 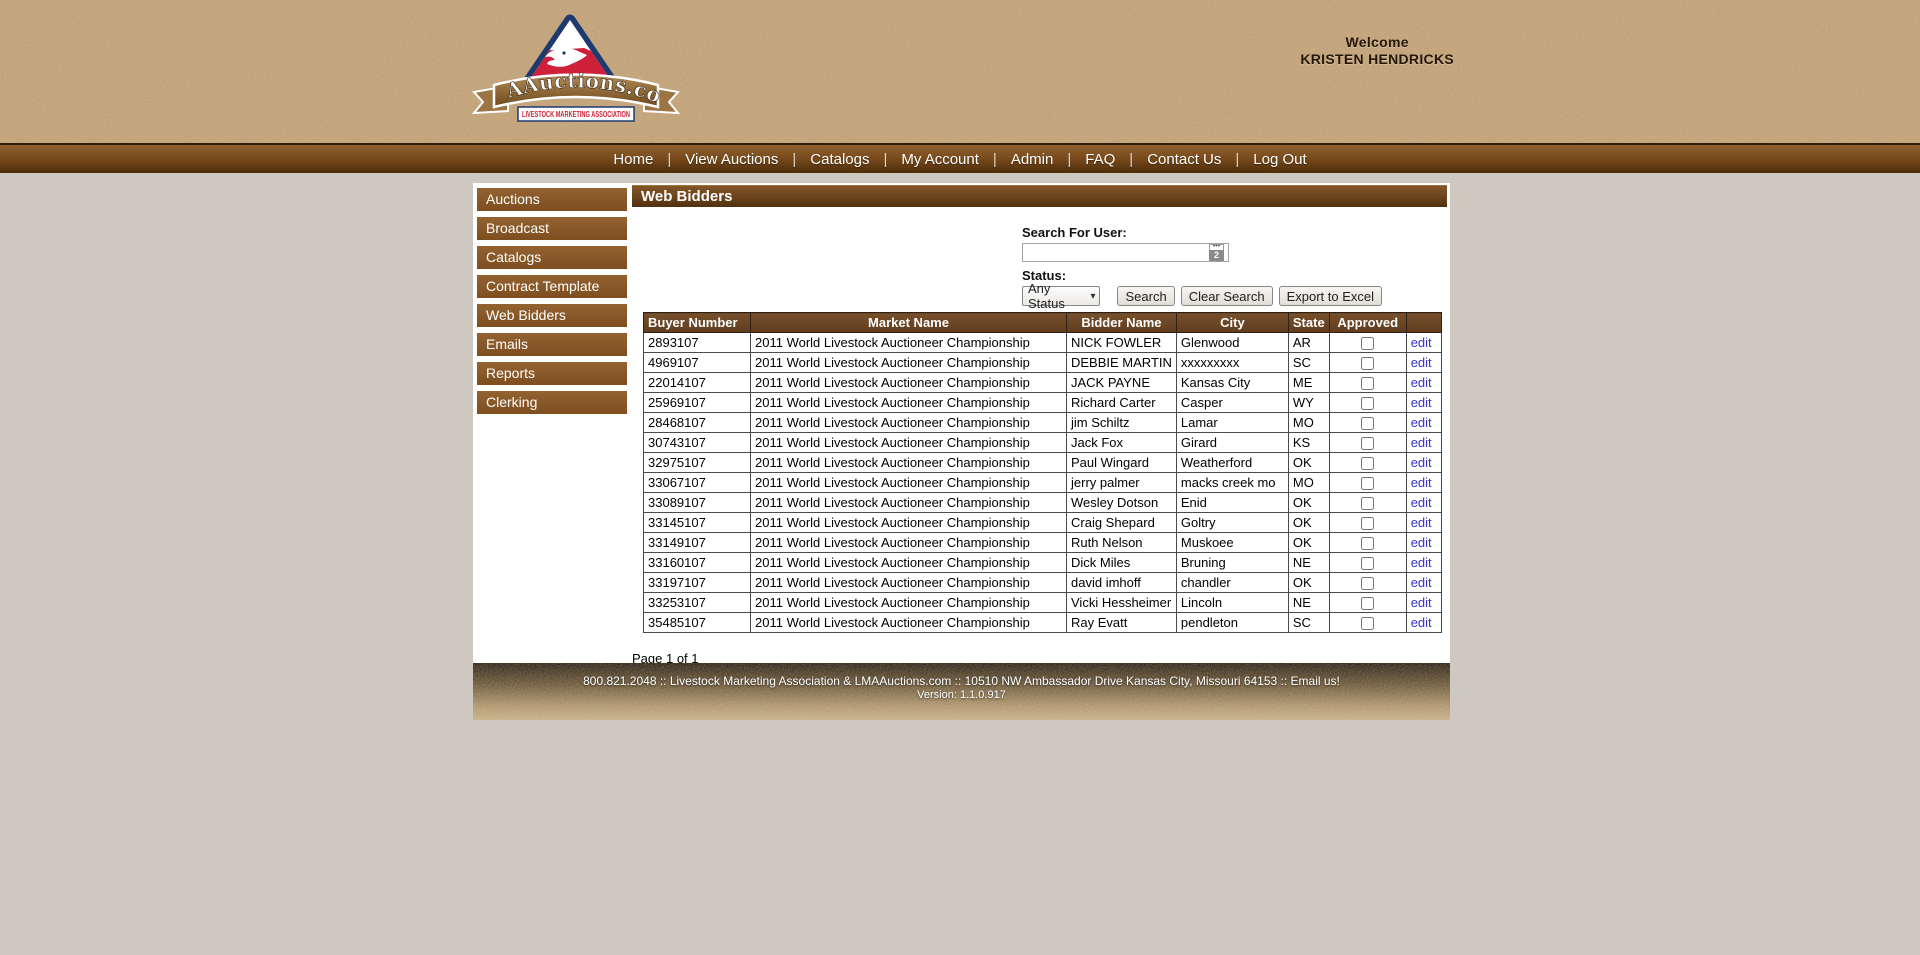 I want to click on footer-version: Version: 1.1.0.917, so click(x=961, y=695).